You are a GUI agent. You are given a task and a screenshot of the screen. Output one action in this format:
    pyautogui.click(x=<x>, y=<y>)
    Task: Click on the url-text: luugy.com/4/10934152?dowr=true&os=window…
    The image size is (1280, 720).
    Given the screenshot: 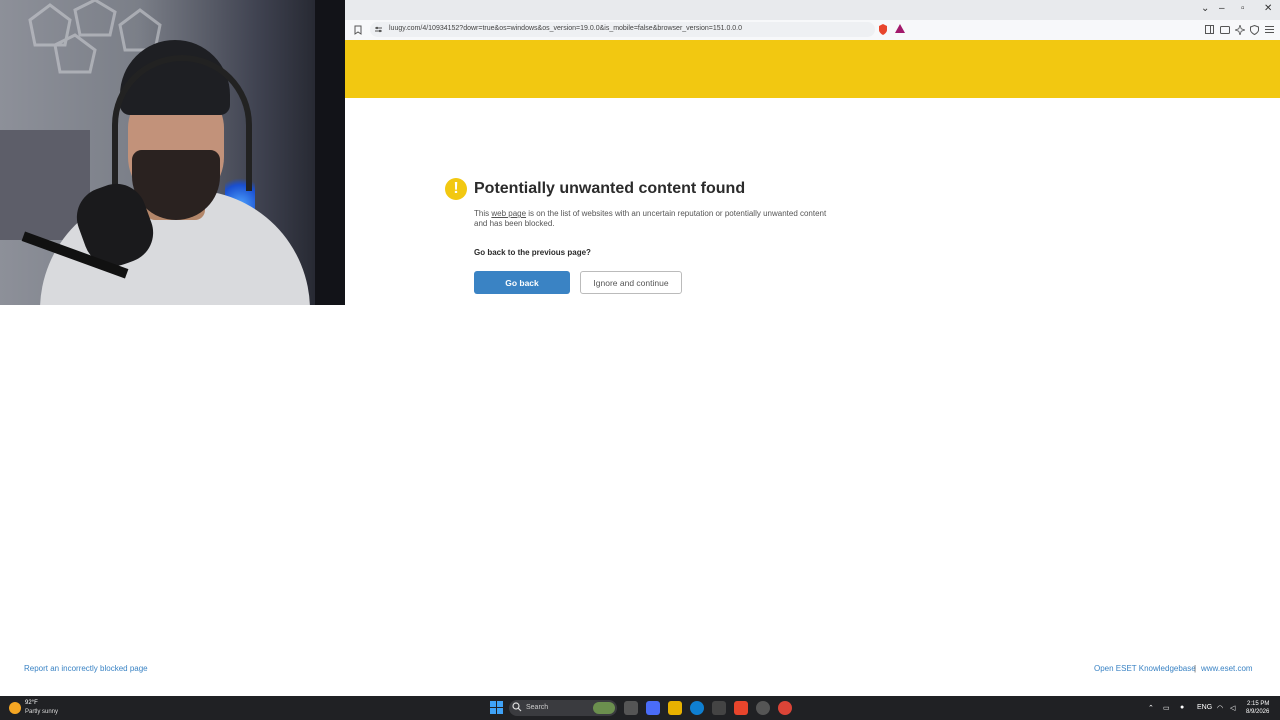 What is the action you would take?
    pyautogui.click(x=565, y=28)
    